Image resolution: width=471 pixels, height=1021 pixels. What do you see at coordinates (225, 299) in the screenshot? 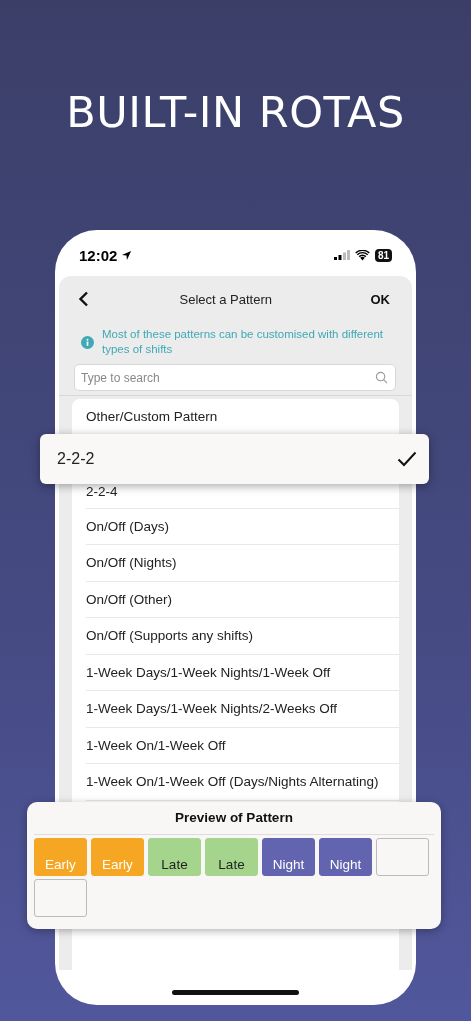
I see `screen-title: Select a Pattern` at bounding box center [225, 299].